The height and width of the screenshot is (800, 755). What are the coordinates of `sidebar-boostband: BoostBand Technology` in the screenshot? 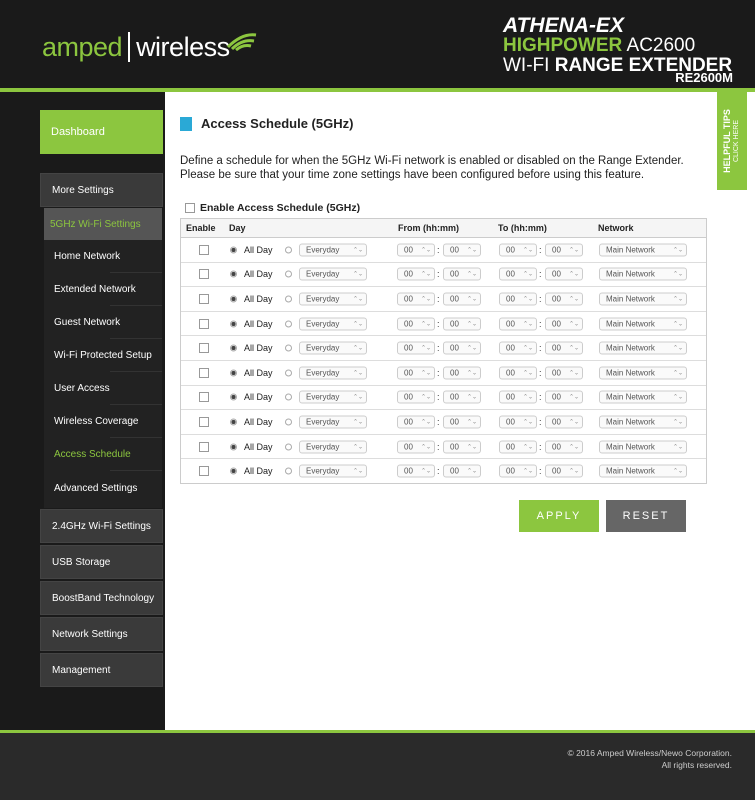 It's located at (101, 598).